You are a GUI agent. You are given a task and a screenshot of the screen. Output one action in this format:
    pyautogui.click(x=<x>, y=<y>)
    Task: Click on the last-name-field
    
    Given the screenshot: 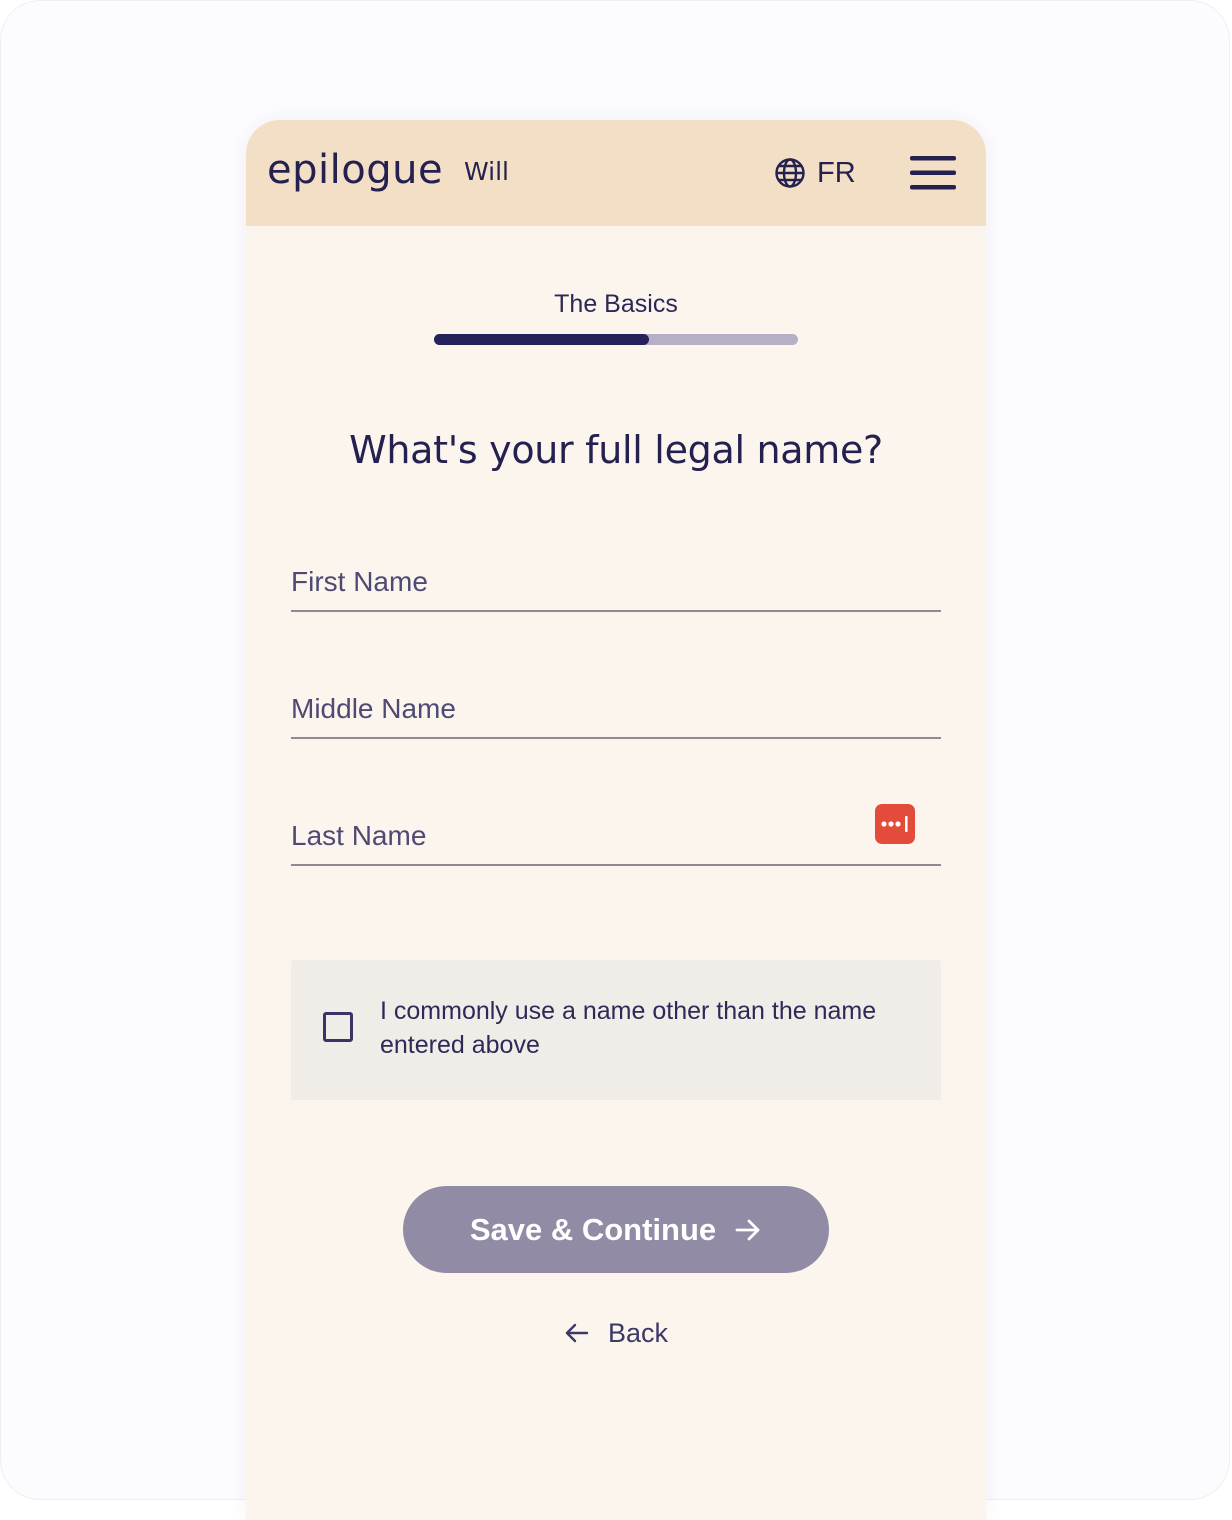 What is the action you would take?
    pyautogui.click(x=616, y=834)
    